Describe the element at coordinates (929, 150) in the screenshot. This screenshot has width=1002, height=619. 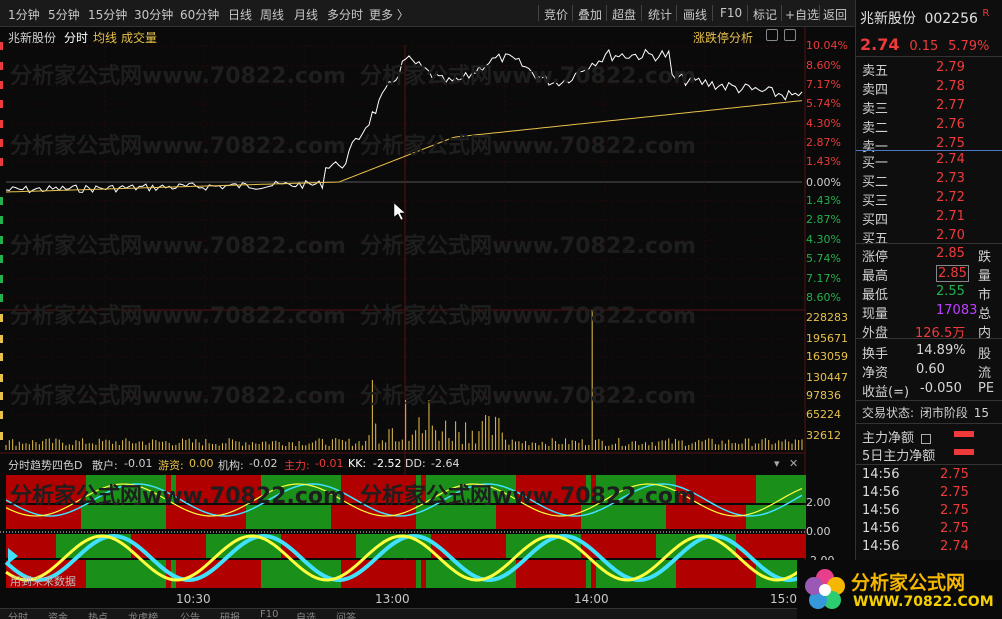
I see `orderbook-divider` at that location.